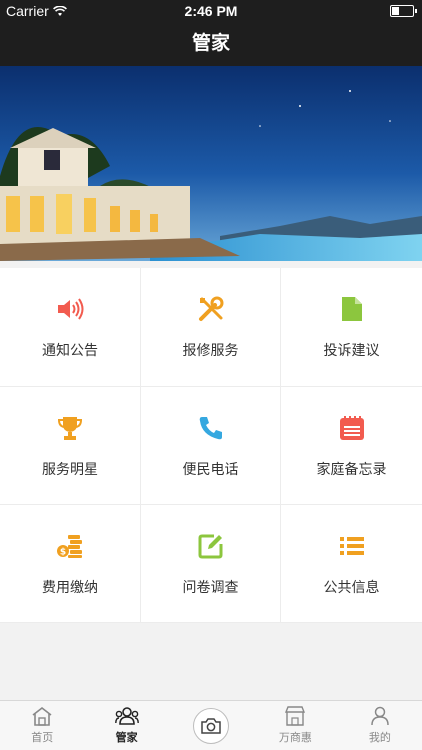 Image resolution: width=422 pixels, height=750 pixels. I want to click on phone-icon, so click(211, 428).